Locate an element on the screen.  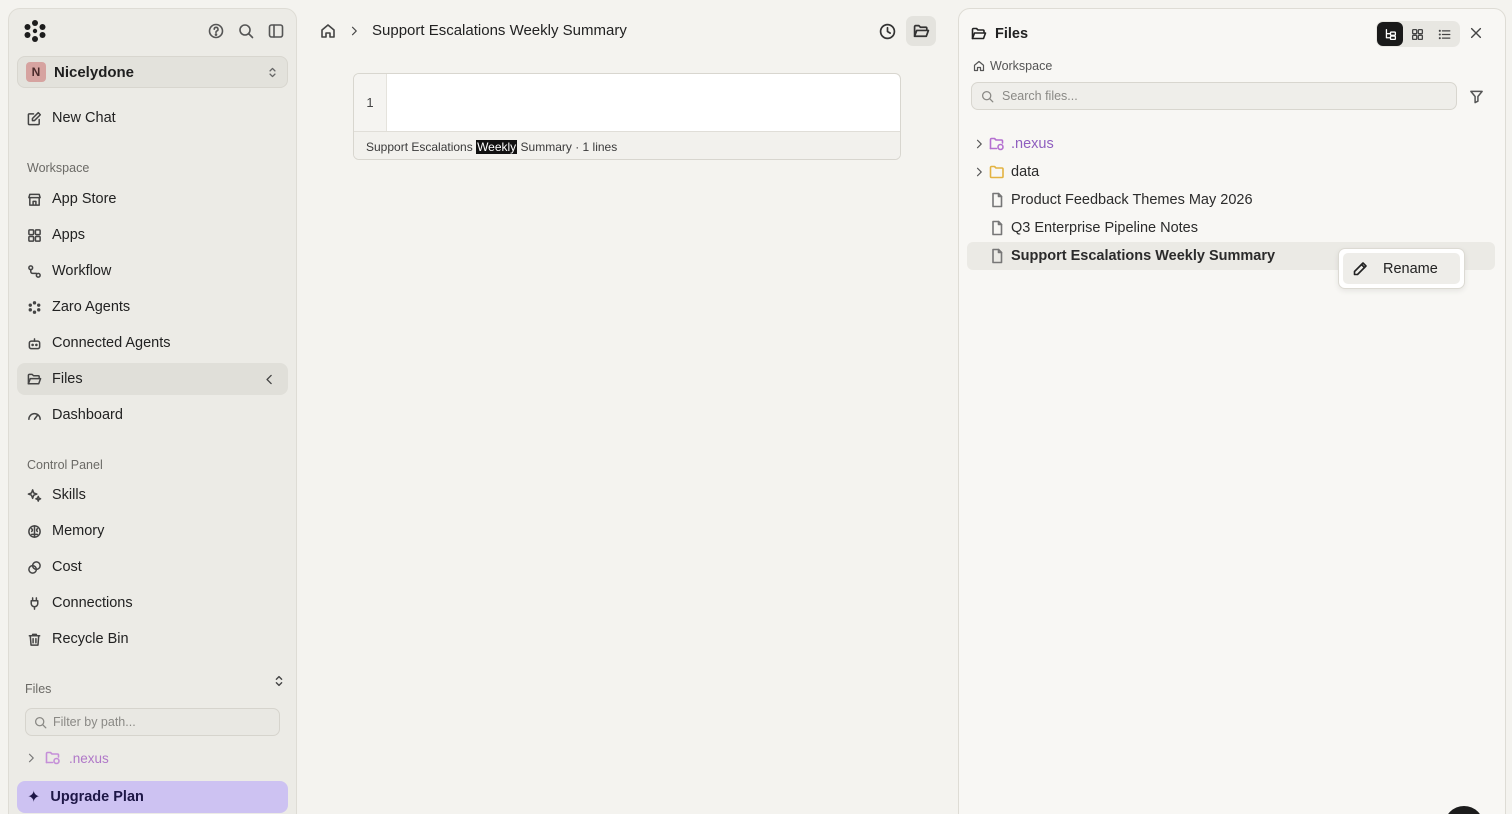
sidebar-item-app-store: App Store is located at coordinates (152, 199).